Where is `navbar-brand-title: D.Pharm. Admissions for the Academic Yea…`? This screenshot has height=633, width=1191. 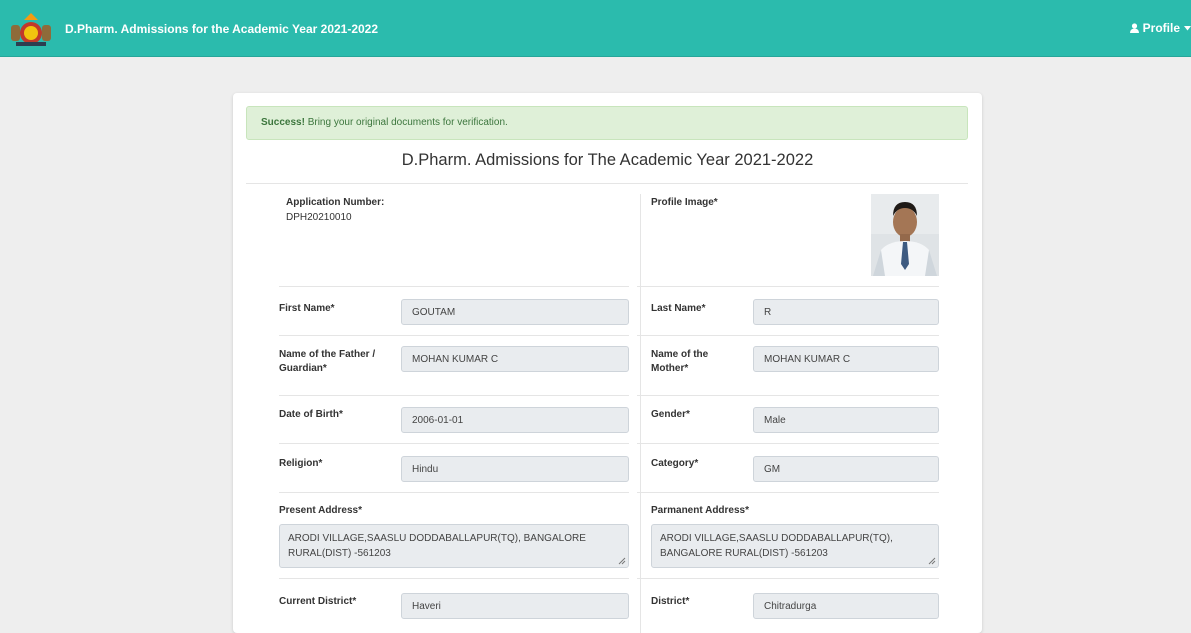 navbar-brand-title: D.Pharm. Admissions for the Academic Yea… is located at coordinates (221, 29).